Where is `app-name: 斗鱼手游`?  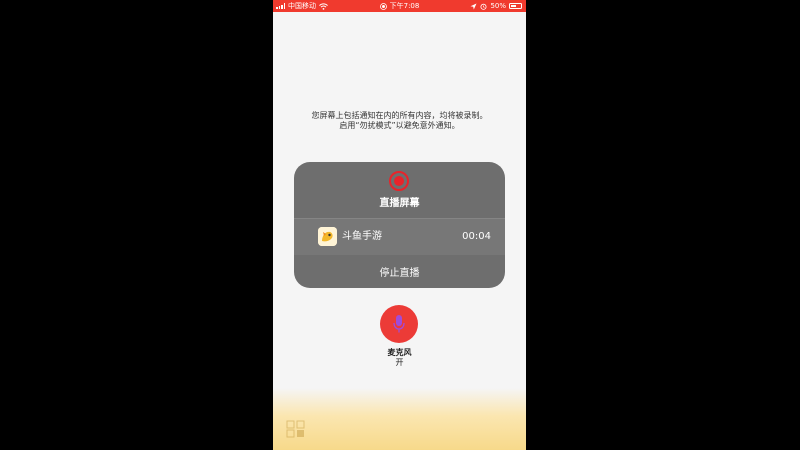
app-name: 斗鱼手游 is located at coordinates (362, 236).